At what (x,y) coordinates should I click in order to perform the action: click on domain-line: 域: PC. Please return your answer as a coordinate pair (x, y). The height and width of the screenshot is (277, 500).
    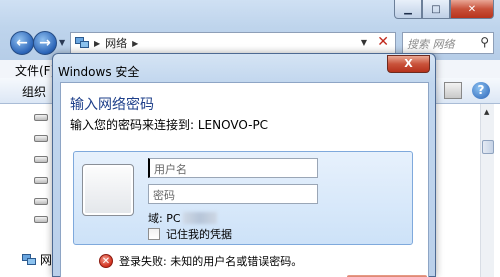
    Looking at the image, I should click on (182, 218).